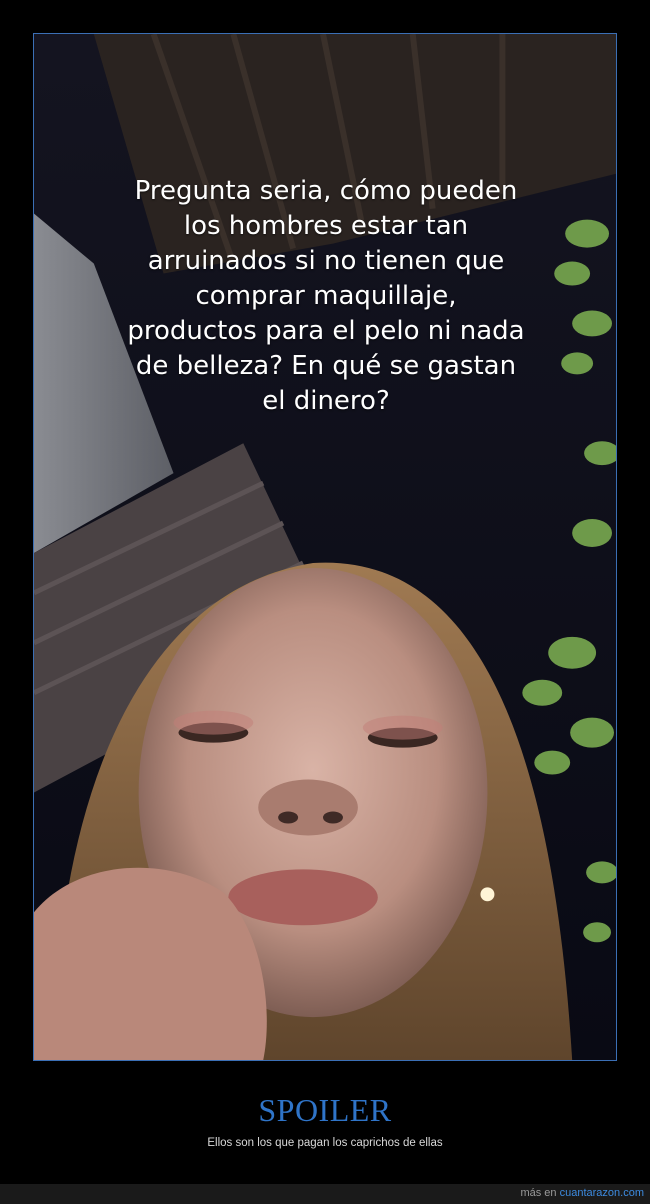  I want to click on footer-bar: más en cuantarazon.com, so click(325, 1194).